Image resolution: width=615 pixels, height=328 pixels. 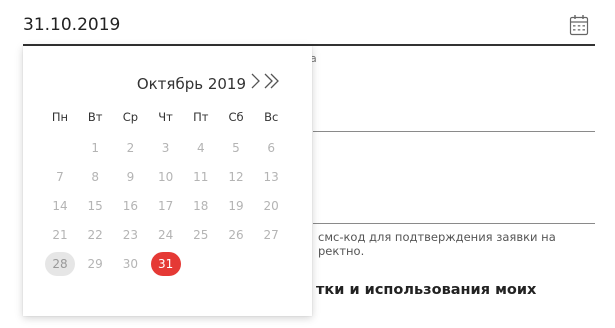 What do you see at coordinates (130, 264) in the screenshot?
I see `day-cell: 30` at bounding box center [130, 264].